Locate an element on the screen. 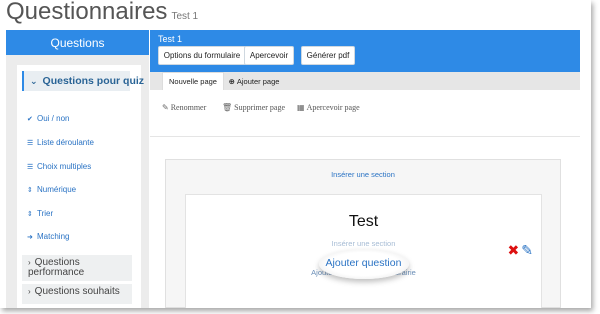 The image size is (600, 314). tab-new-page: Nouvelle page is located at coordinates (193, 81).